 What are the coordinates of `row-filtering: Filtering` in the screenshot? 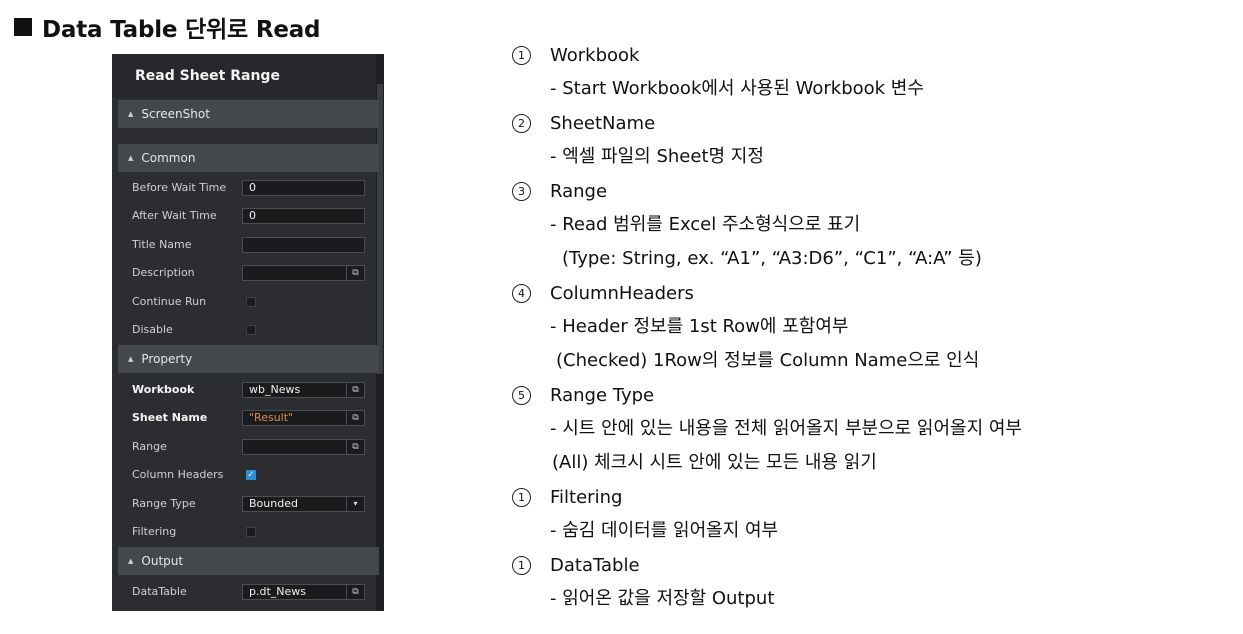 It's located at (248, 532).